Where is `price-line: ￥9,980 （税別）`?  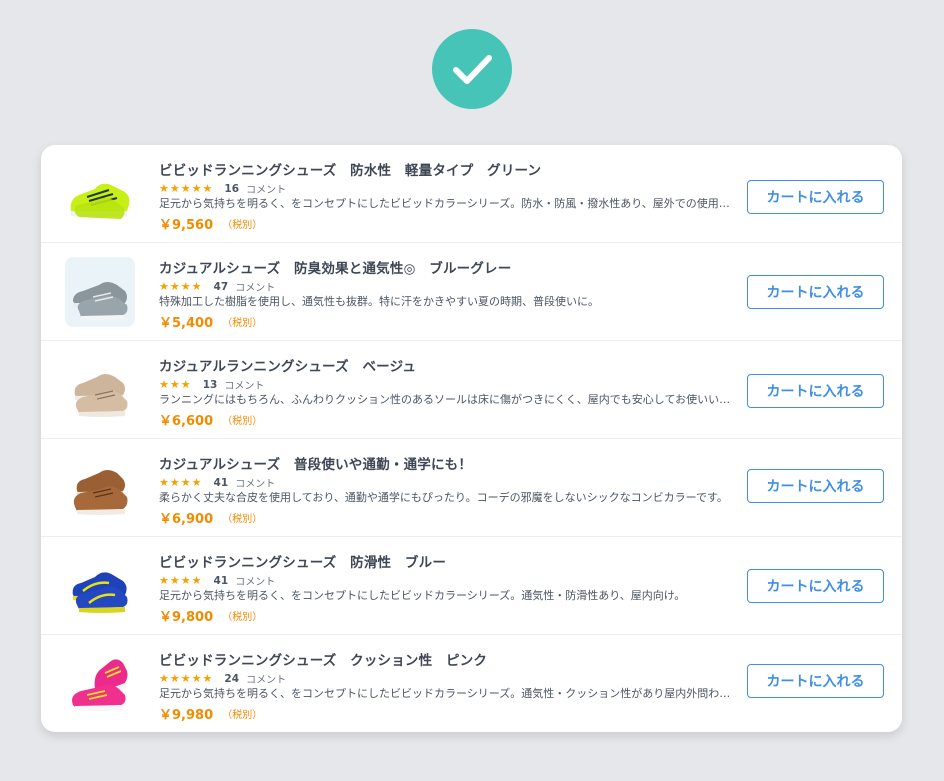
price-line: ￥9,980 （税別） is located at coordinates (210, 713).